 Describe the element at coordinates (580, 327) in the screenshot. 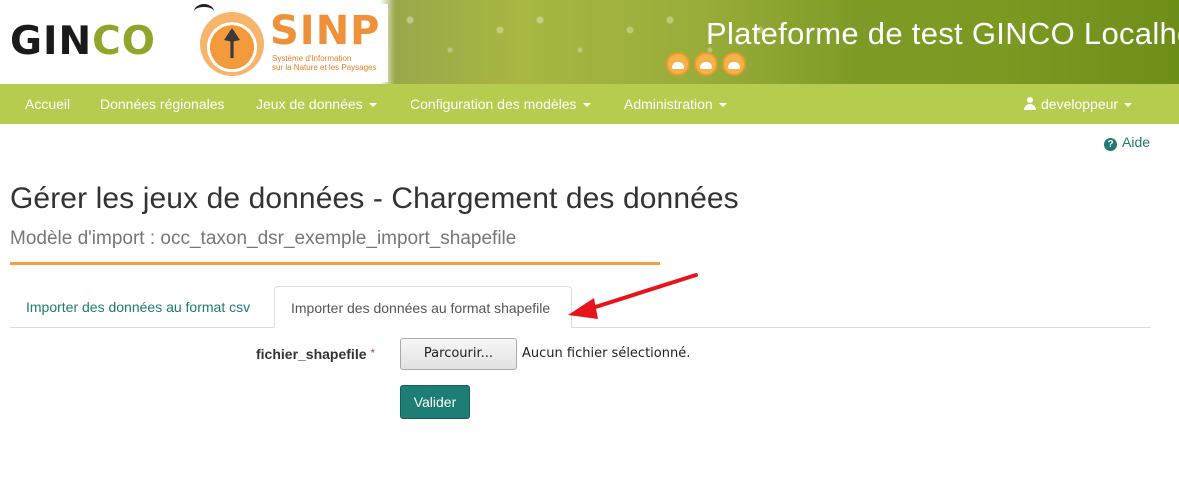

I see `tabs-baseline` at that location.